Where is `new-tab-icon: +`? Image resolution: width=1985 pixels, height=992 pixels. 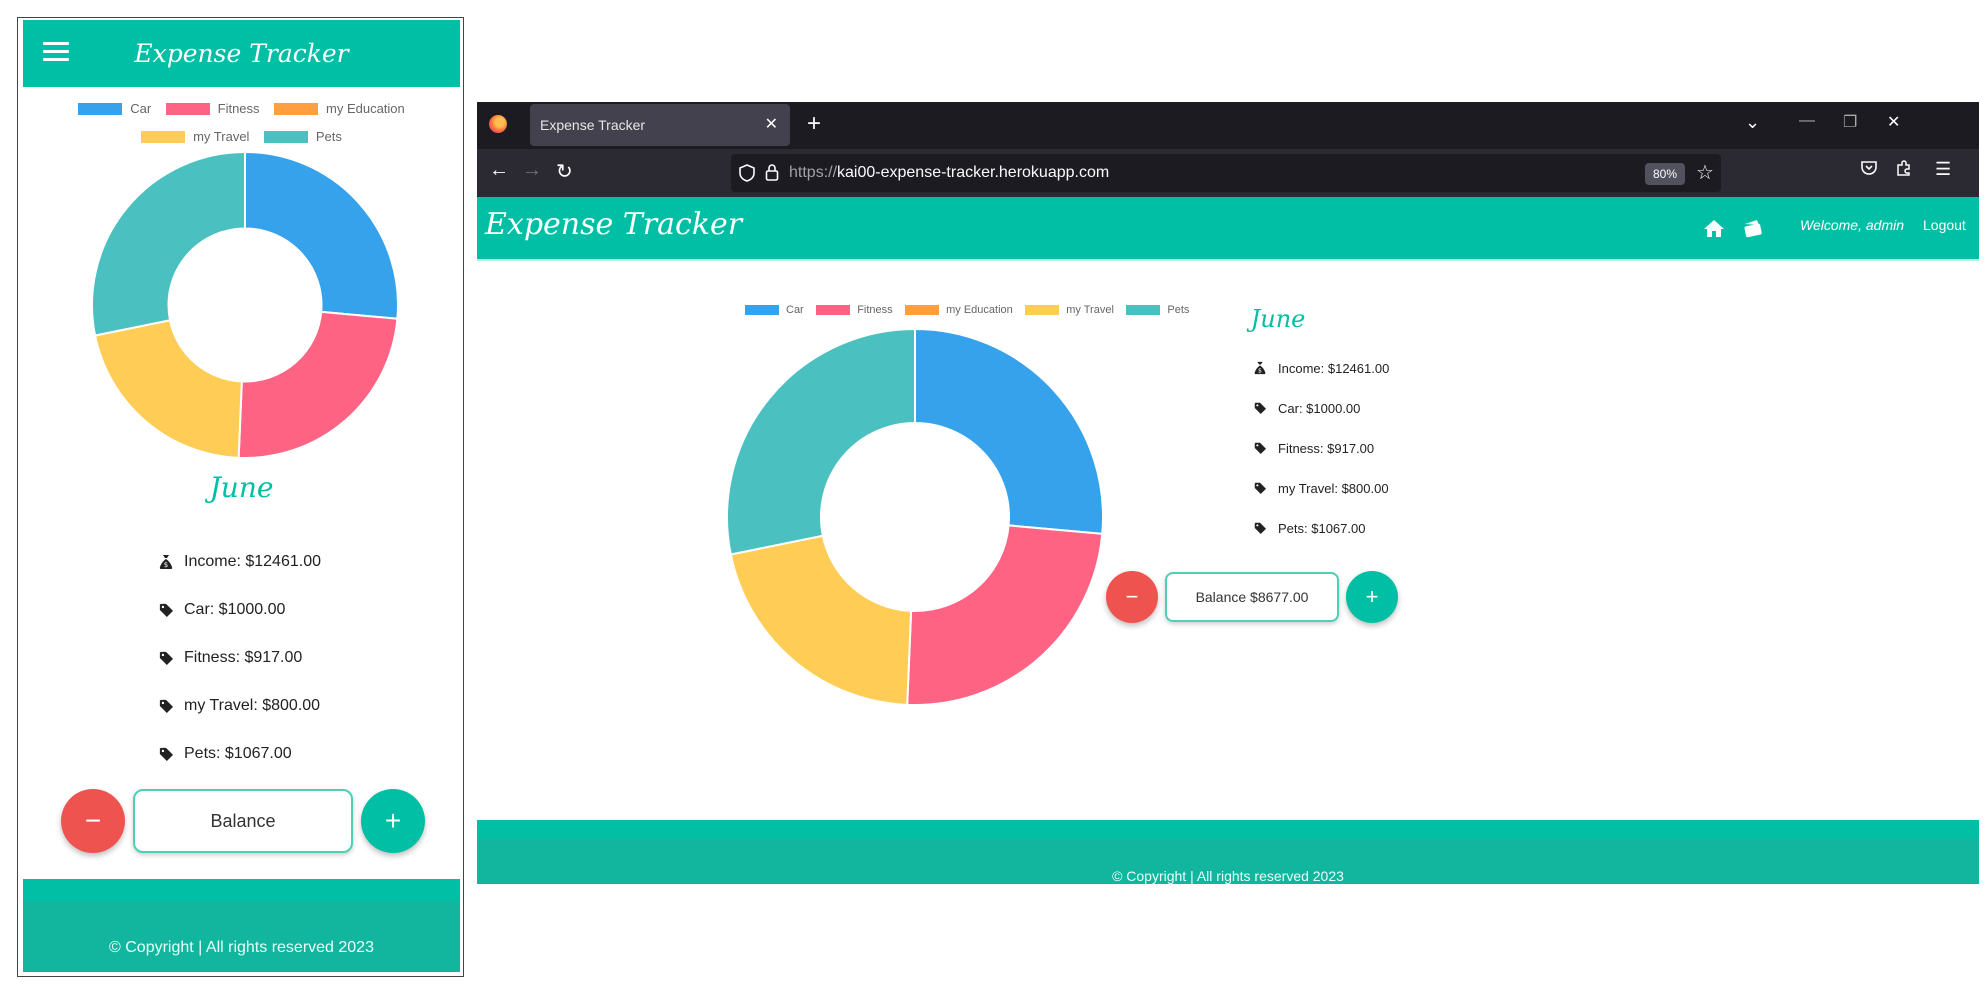 new-tab-icon: + is located at coordinates (814, 124).